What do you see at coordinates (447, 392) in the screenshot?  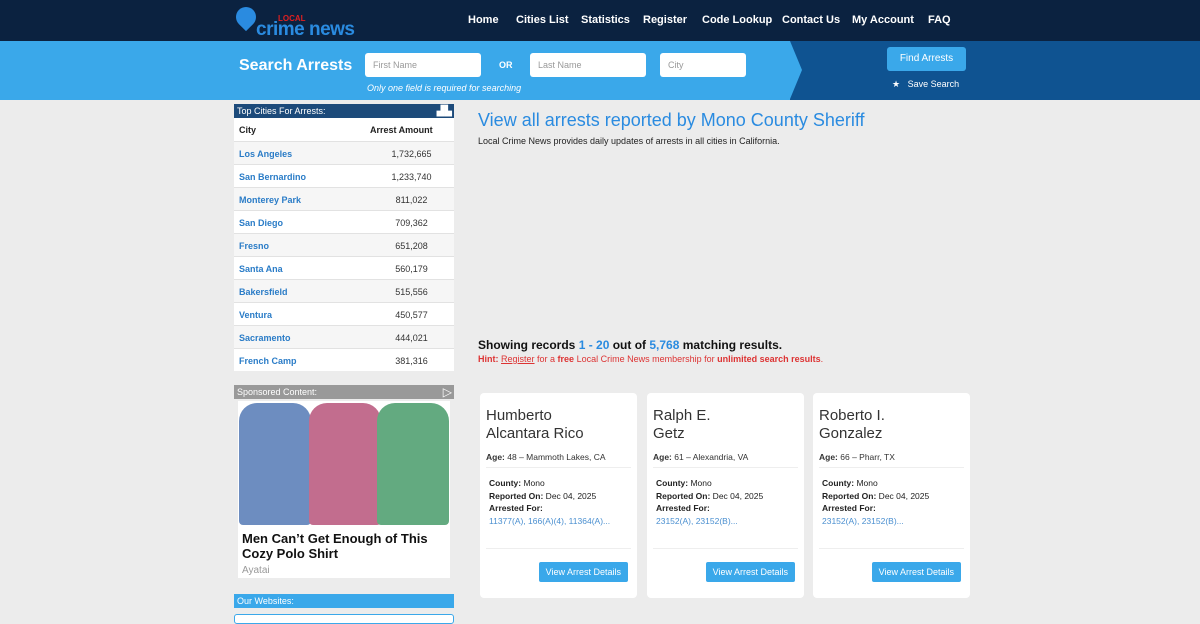 I see `adchoices-icon: ▷` at bounding box center [447, 392].